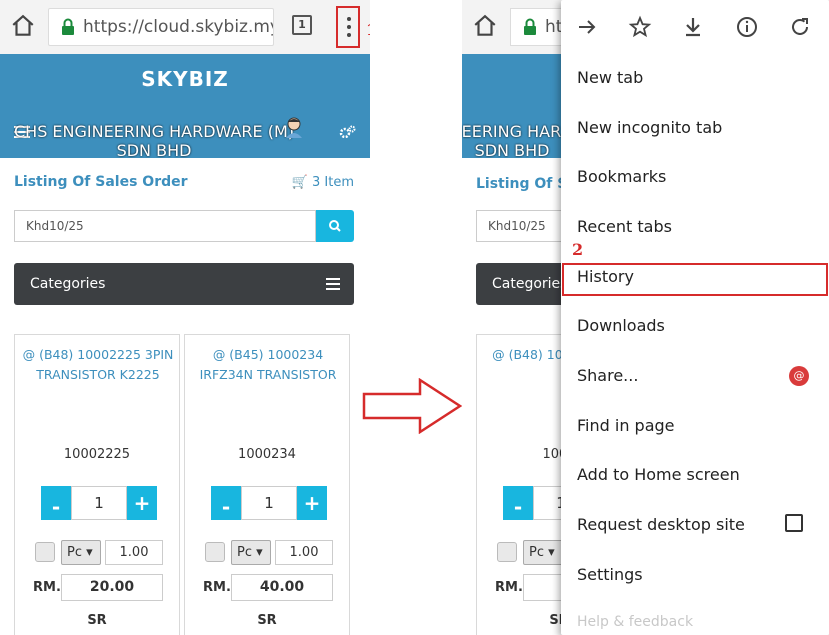 Image resolution: width=829 pixels, height=635 pixels. What do you see at coordinates (747, 27) in the screenshot?
I see `info-icon` at bounding box center [747, 27].